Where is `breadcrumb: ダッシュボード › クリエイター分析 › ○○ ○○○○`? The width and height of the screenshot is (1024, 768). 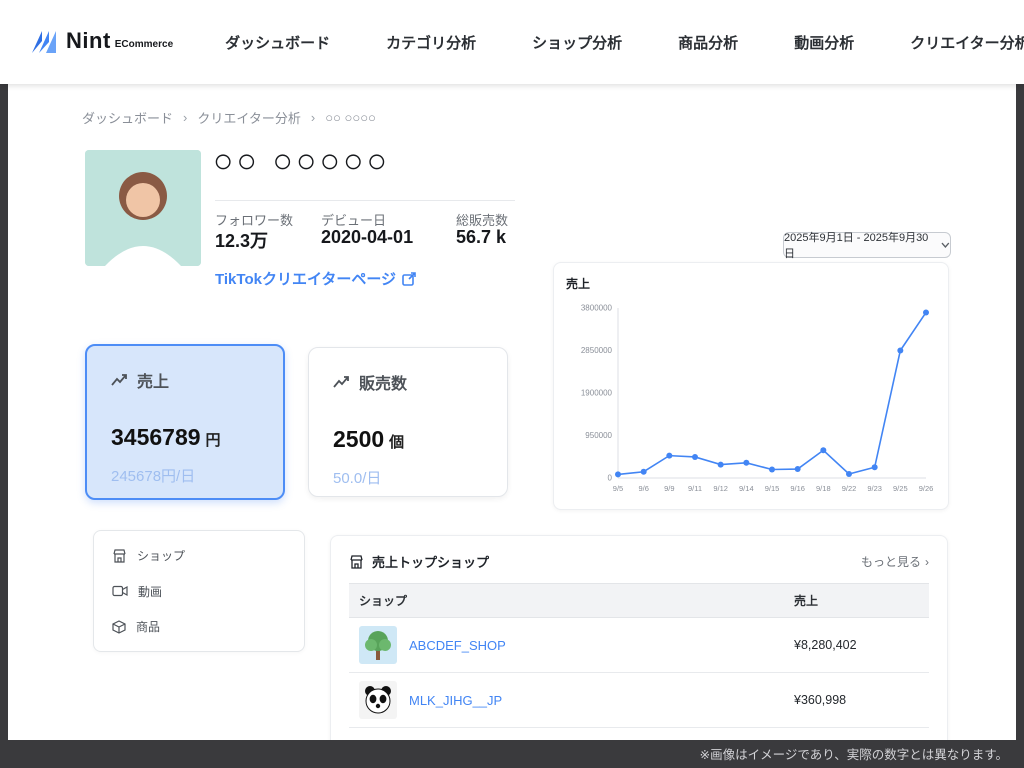
breadcrumb: ダッシュボード › クリエイター分析 › ○○ ○○○○ is located at coordinates (229, 117).